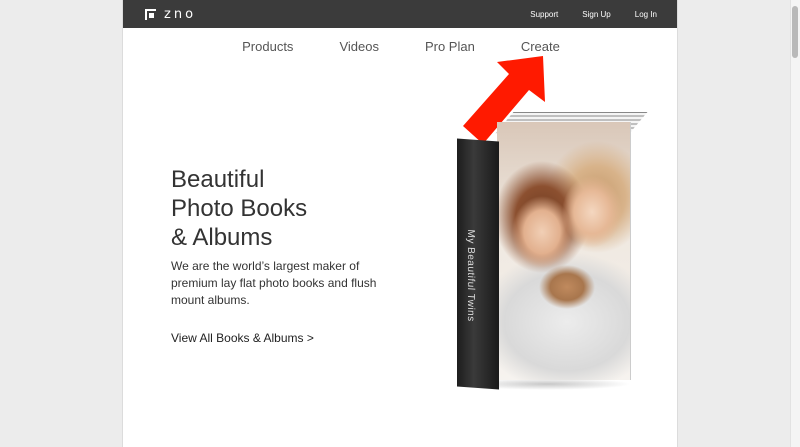  What do you see at coordinates (564, 251) in the screenshot?
I see `book-cover-photo` at bounding box center [564, 251].